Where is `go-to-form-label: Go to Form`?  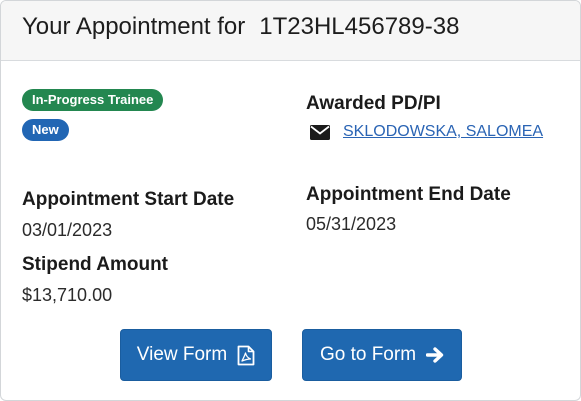 go-to-form-label: Go to Form is located at coordinates (368, 354).